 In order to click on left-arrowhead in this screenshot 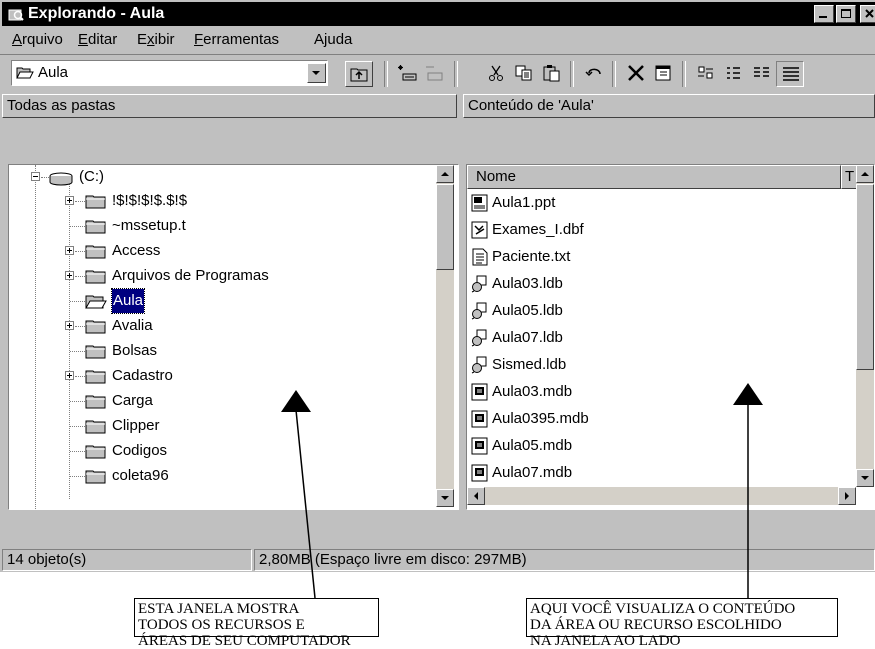, I will do `click(296, 401)`.